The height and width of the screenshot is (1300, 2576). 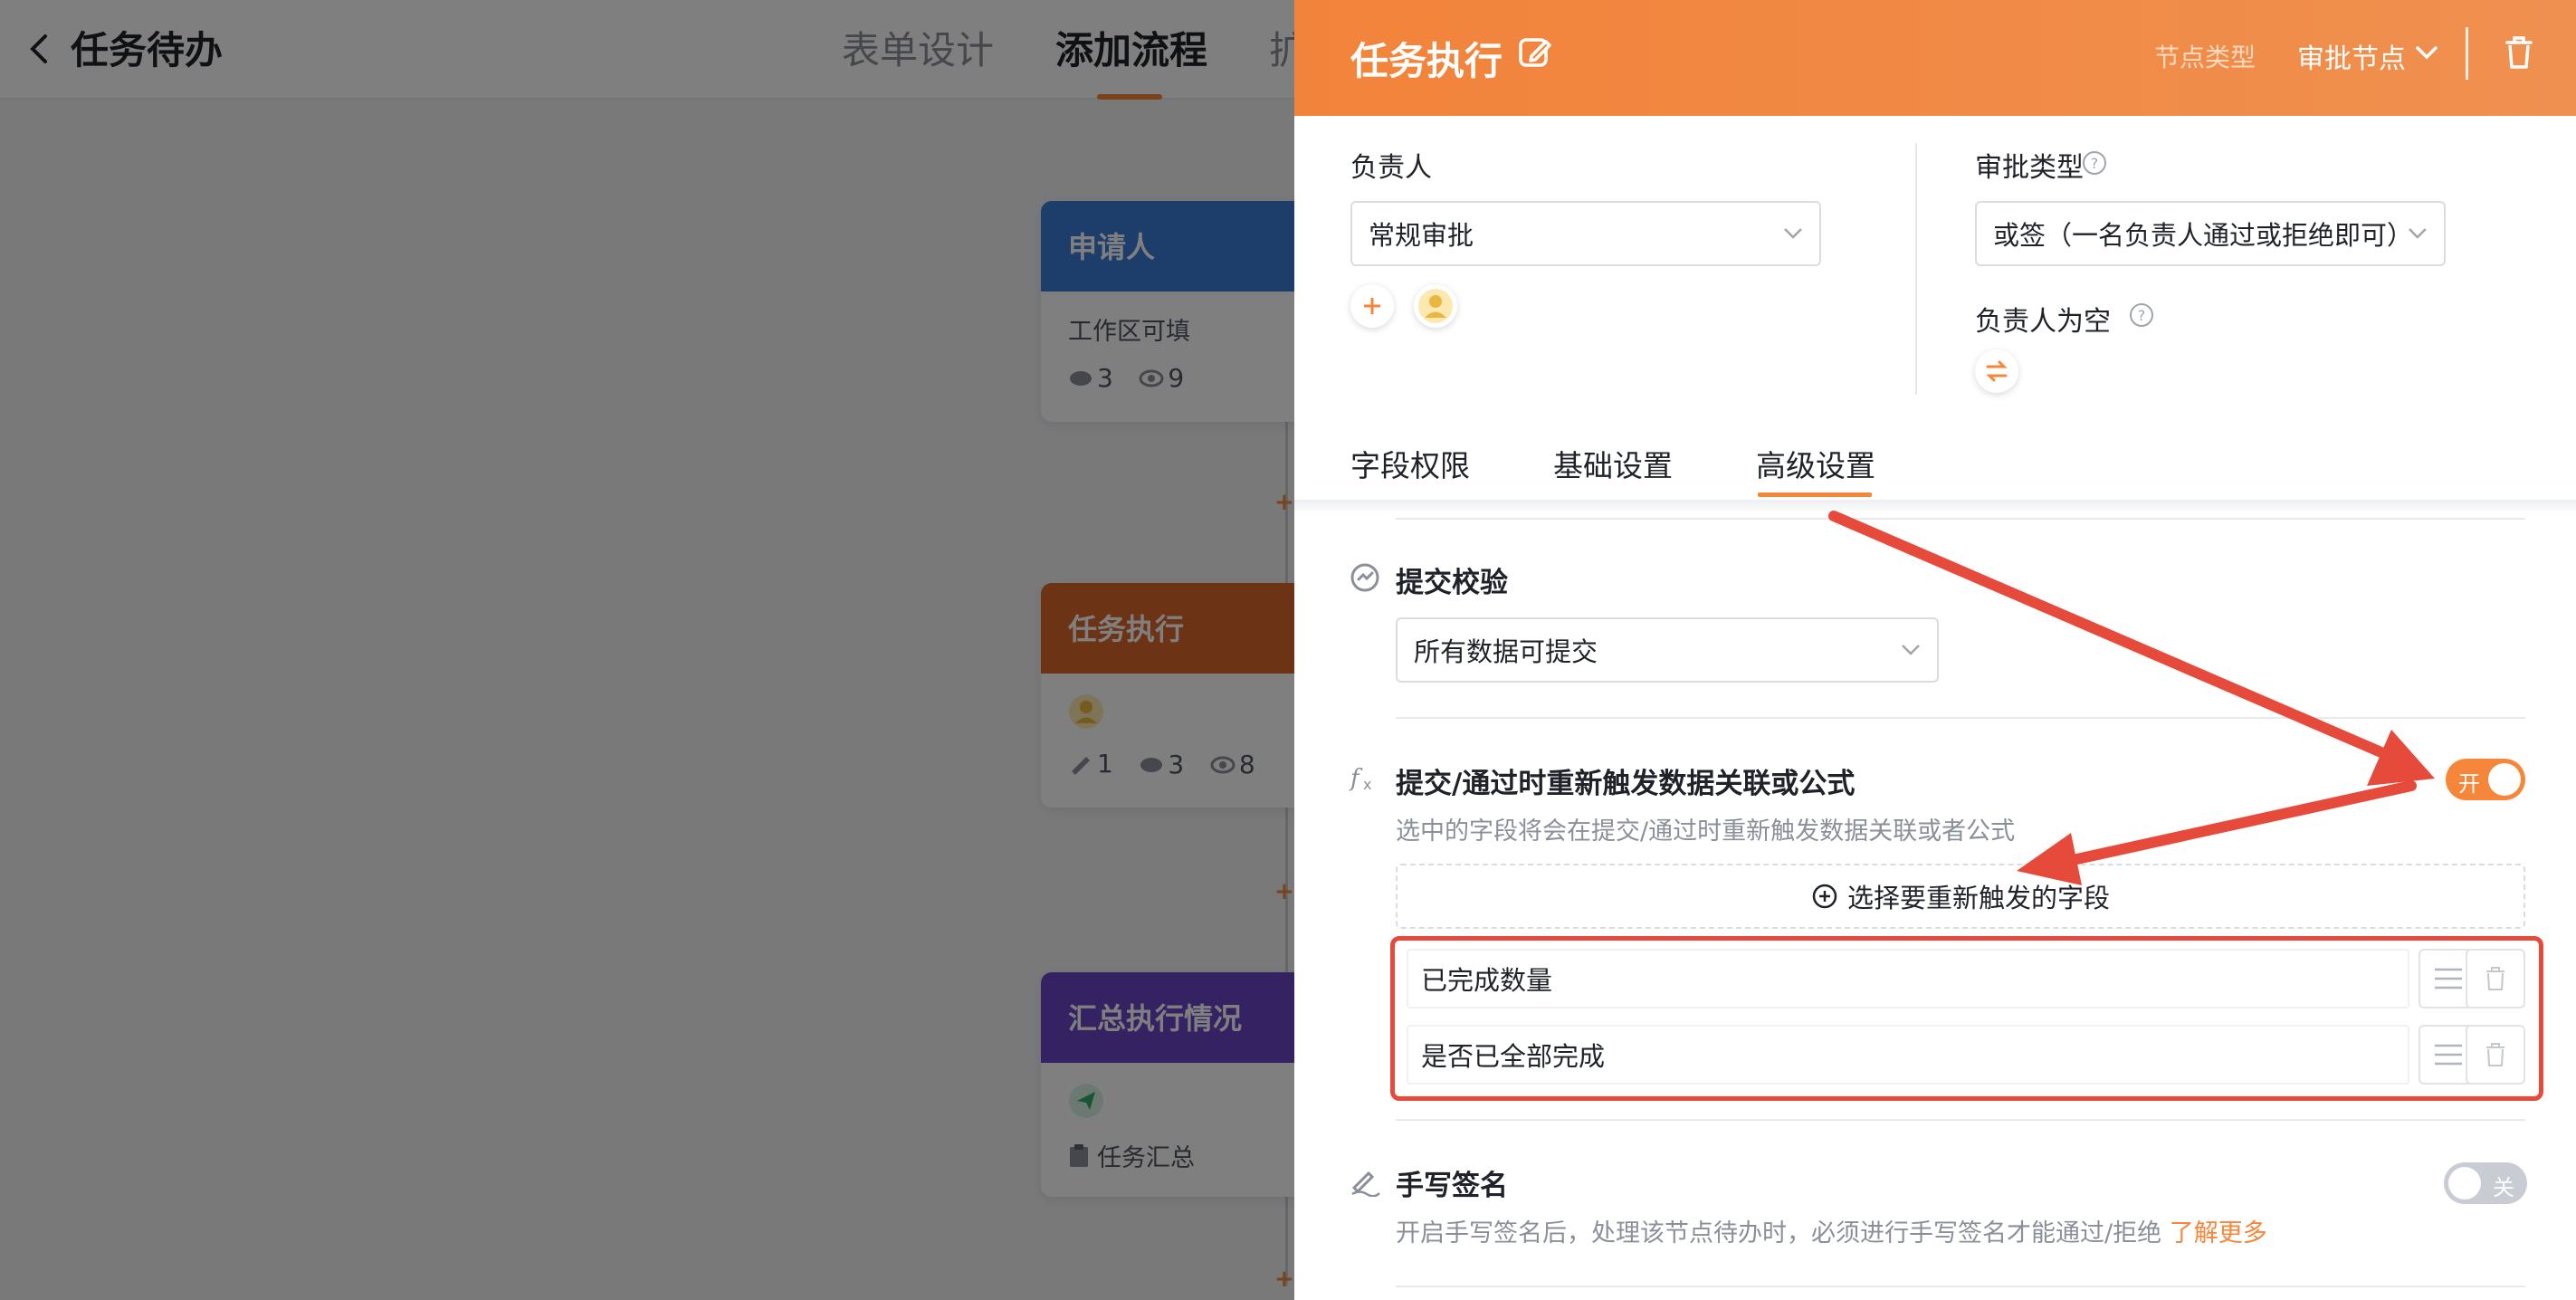 I want to click on column-divider, so click(x=1916, y=269).